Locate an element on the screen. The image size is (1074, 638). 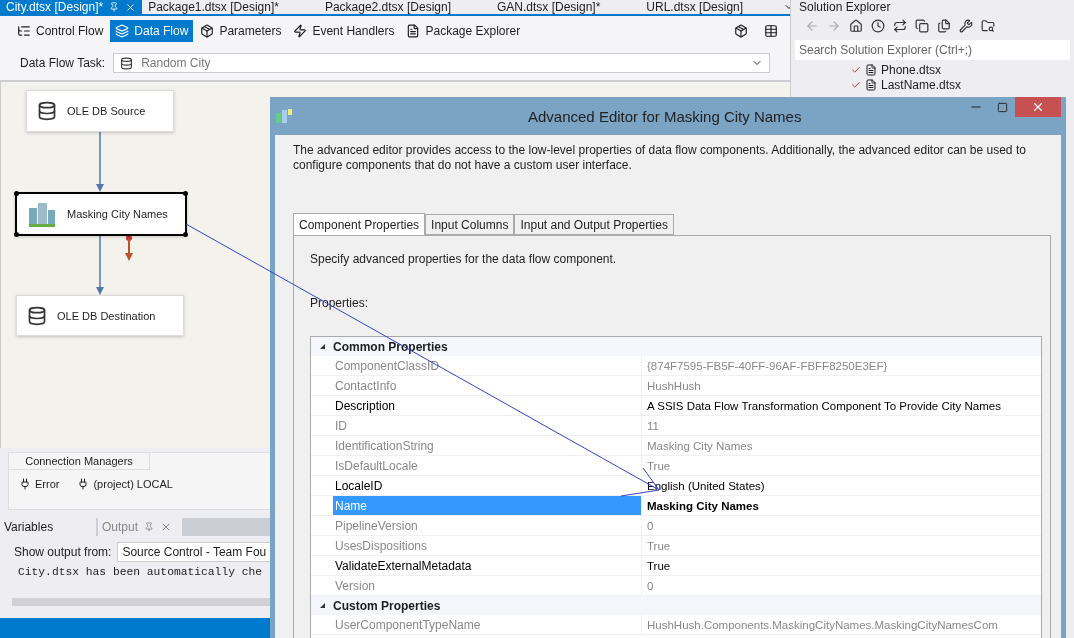
property-name: Version is located at coordinates (487, 585).